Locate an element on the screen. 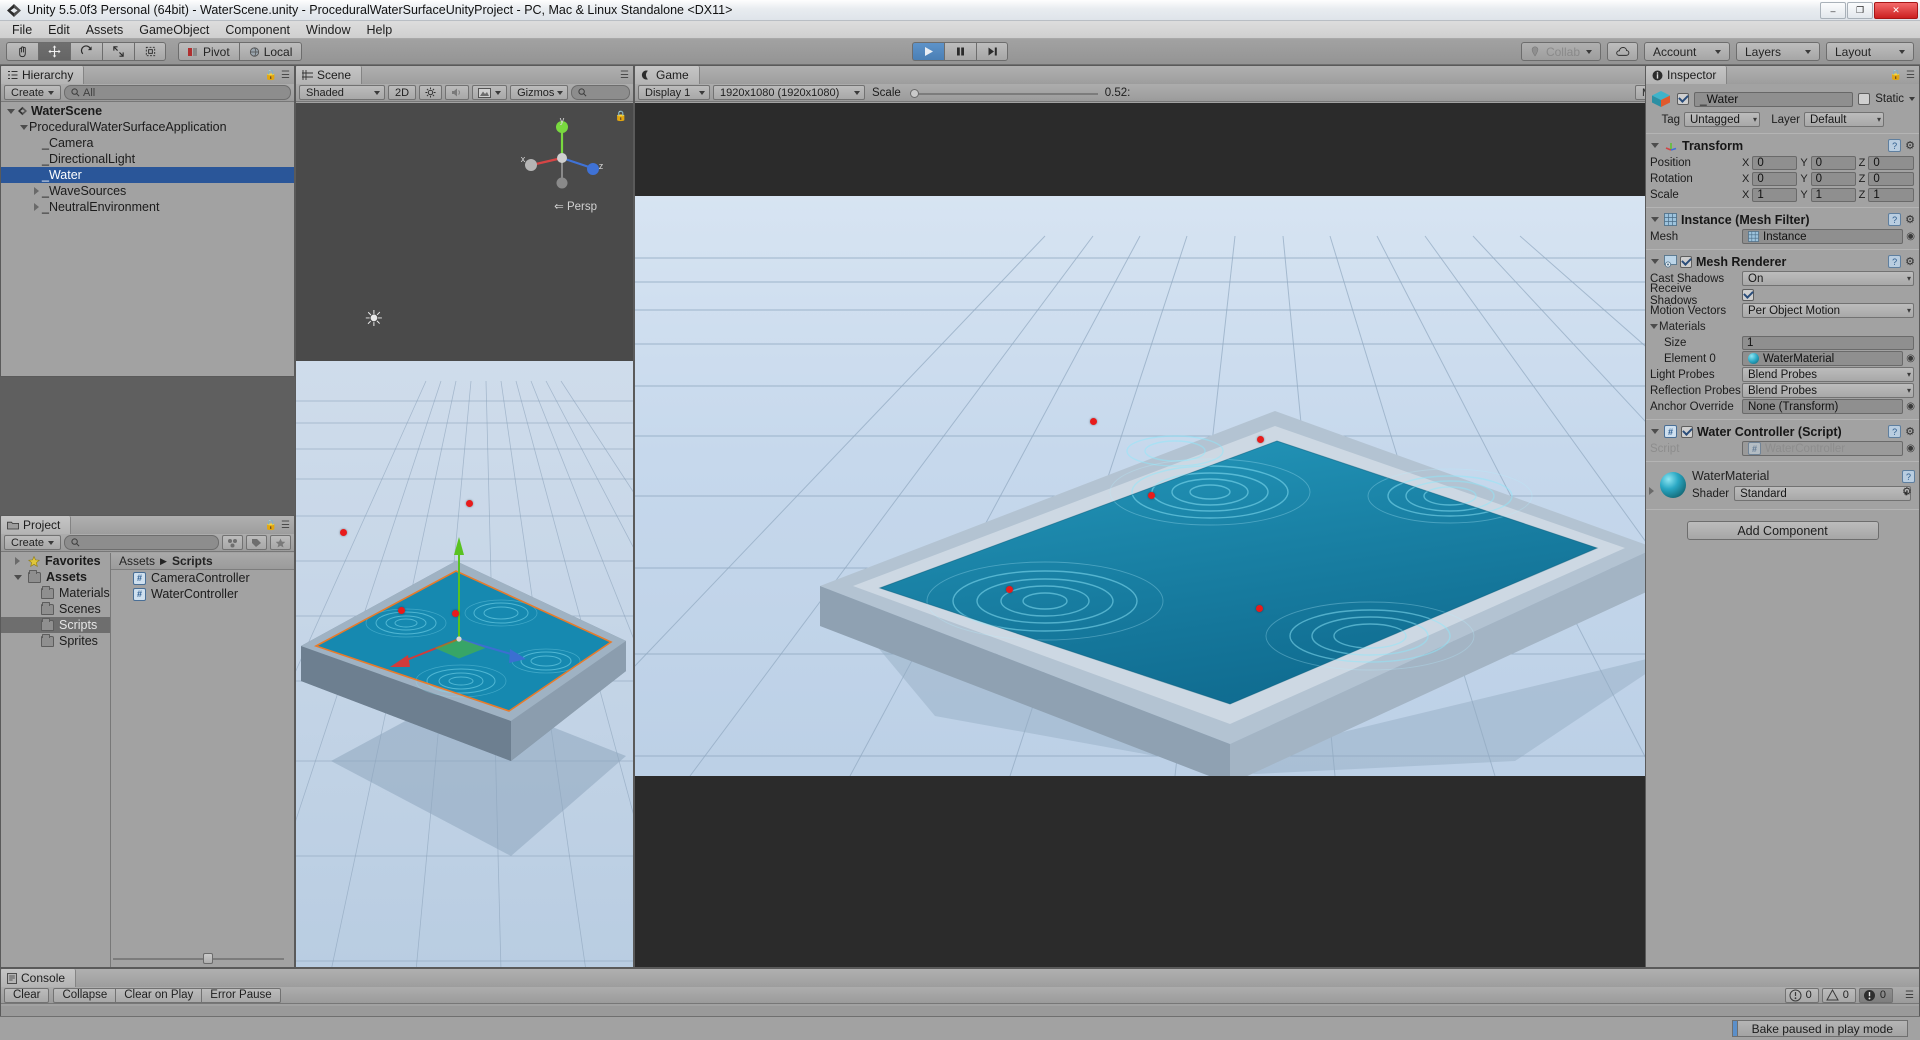 The height and width of the screenshot is (1040, 1920). gameobject-name-input: _Water is located at coordinates (1774, 99).